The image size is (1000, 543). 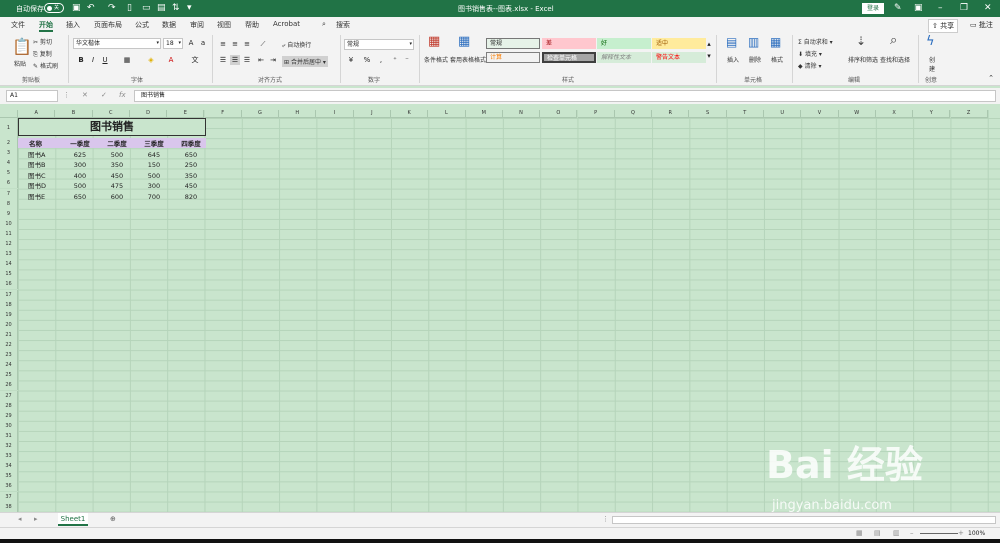 I want to click on cut-button: ✂ 剪切, so click(x=42, y=41).